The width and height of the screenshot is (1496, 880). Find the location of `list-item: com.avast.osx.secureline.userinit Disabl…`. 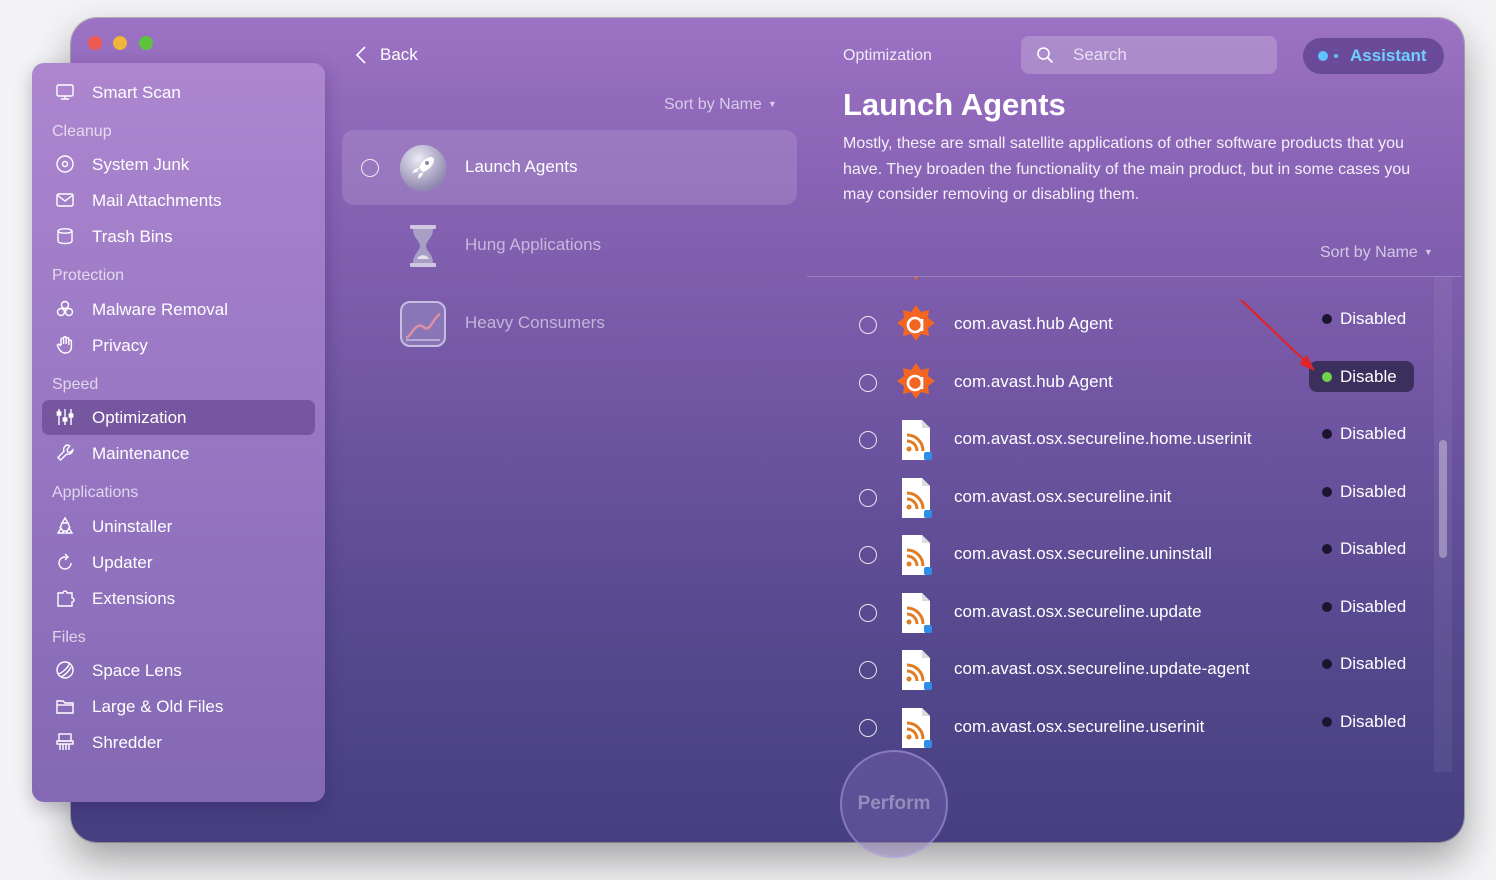

list-item: com.avast.osx.secureline.userinit Disabl… is located at coordinates (1120, 728).